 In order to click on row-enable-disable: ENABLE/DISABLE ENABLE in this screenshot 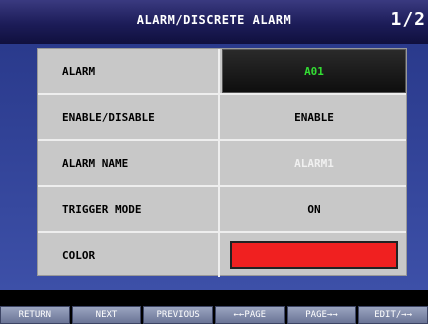, I will do `click(222, 118)`.